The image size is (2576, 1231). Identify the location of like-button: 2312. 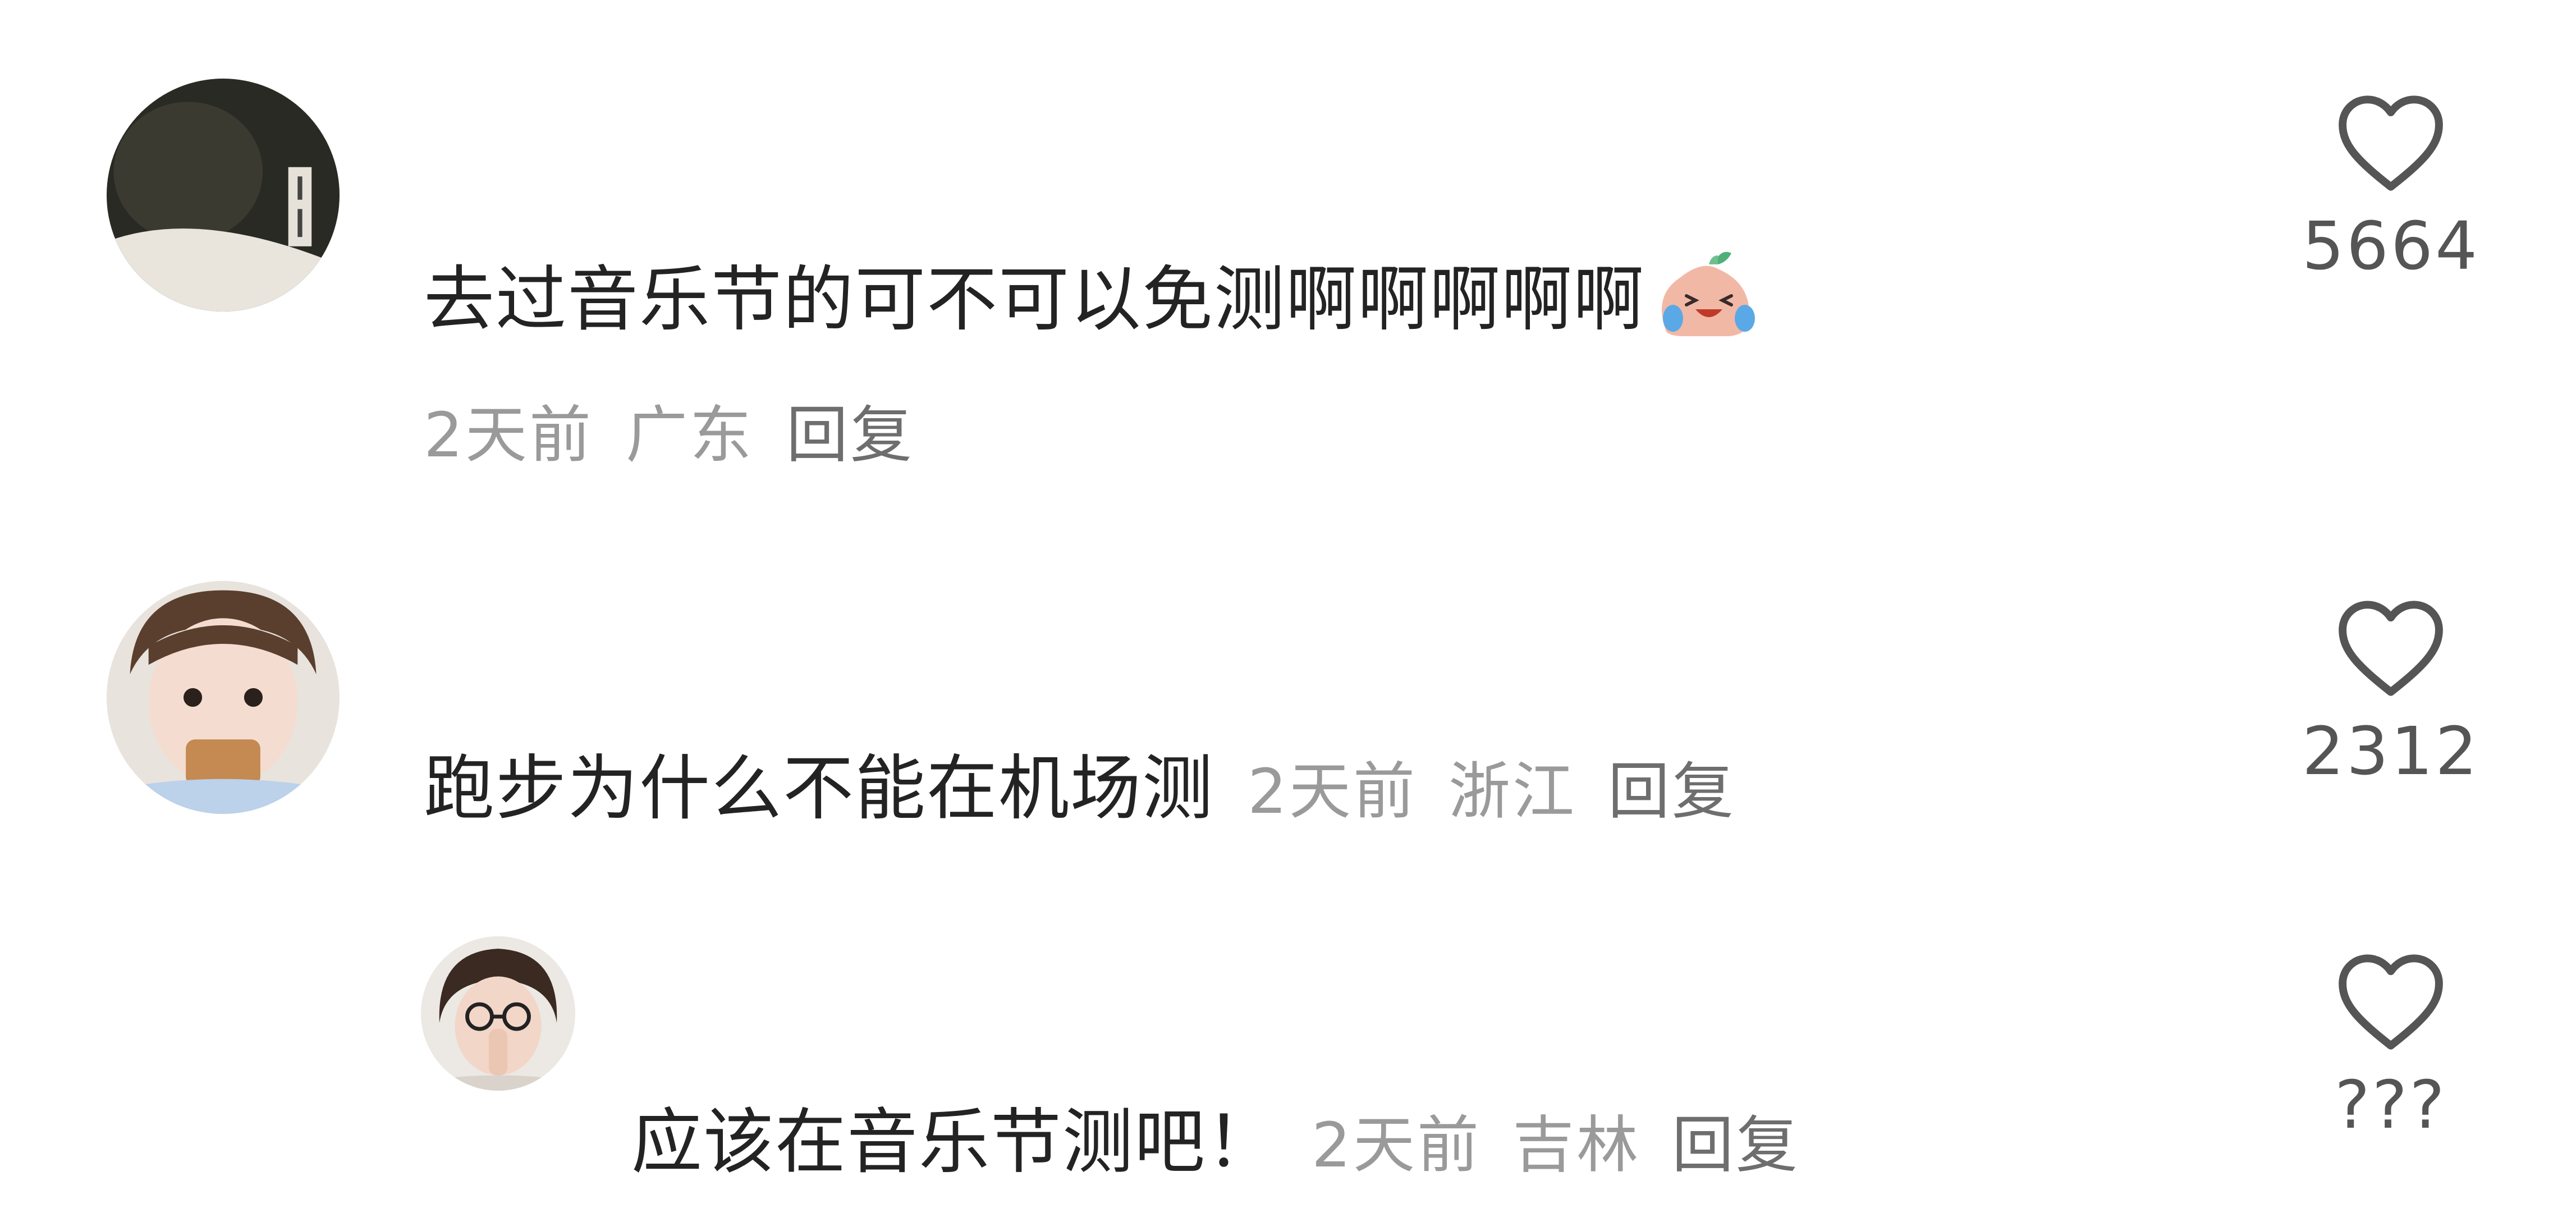
(2391, 693).